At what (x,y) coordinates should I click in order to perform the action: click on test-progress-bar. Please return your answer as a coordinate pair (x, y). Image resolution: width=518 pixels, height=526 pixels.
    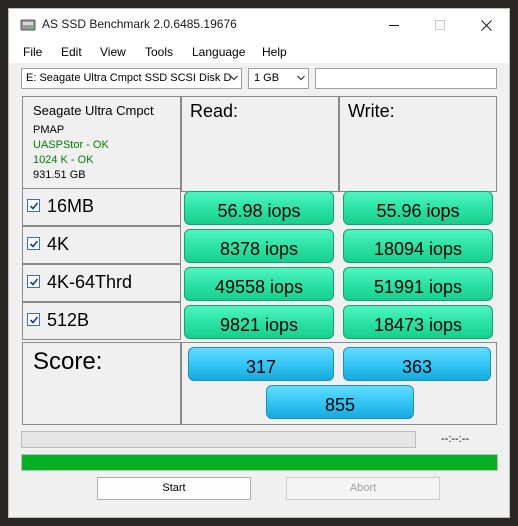
    Looking at the image, I should click on (218, 439).